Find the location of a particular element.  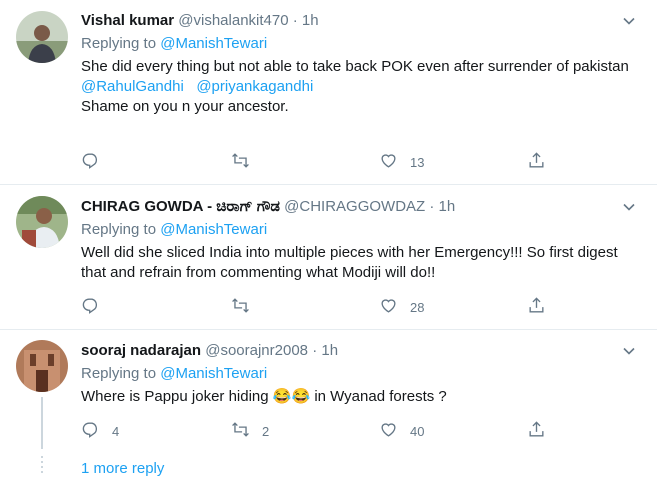

show-more-replies-link: 1 more reply is located at coordinates (122, 469).